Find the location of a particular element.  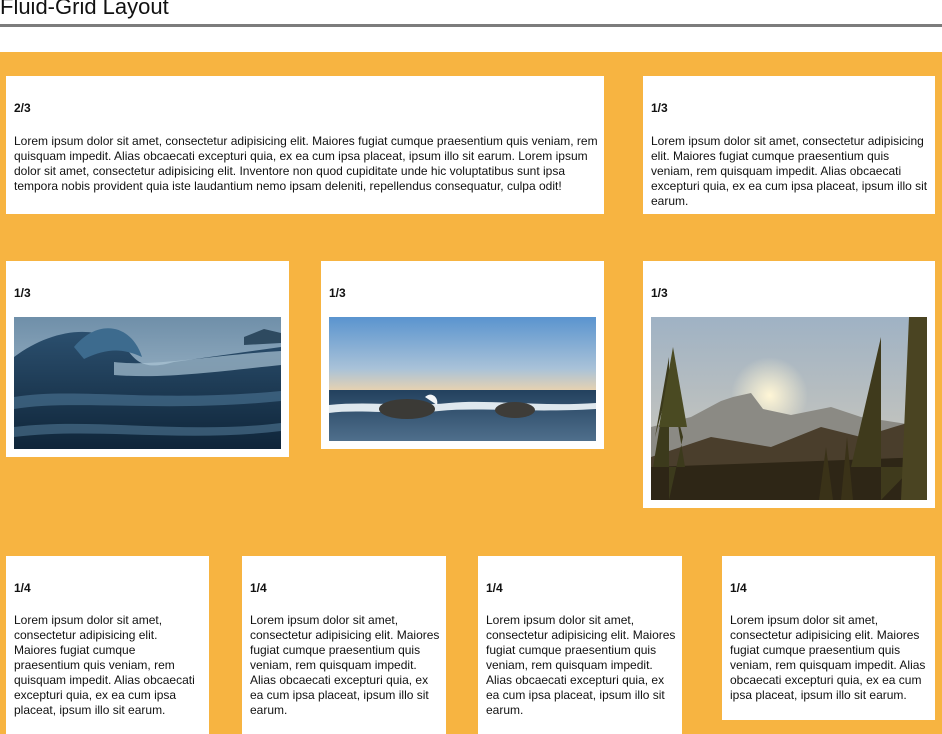

sea-rocks-sunset-photo is located at coordinates (462, 379).